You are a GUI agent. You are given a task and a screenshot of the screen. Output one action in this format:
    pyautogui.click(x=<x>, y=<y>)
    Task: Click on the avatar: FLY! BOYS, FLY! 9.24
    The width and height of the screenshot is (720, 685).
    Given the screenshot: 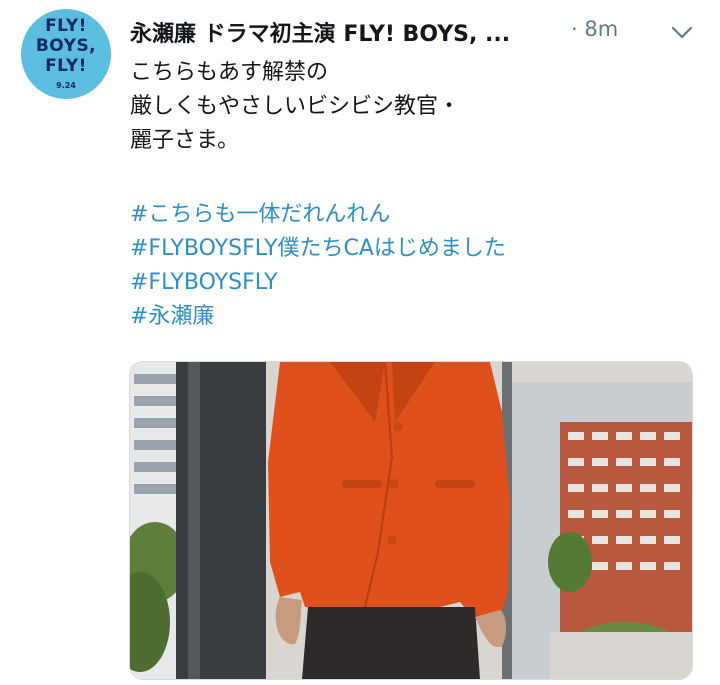 What is the action you would take?
    pyautogui.click(x=66, y=54)
    